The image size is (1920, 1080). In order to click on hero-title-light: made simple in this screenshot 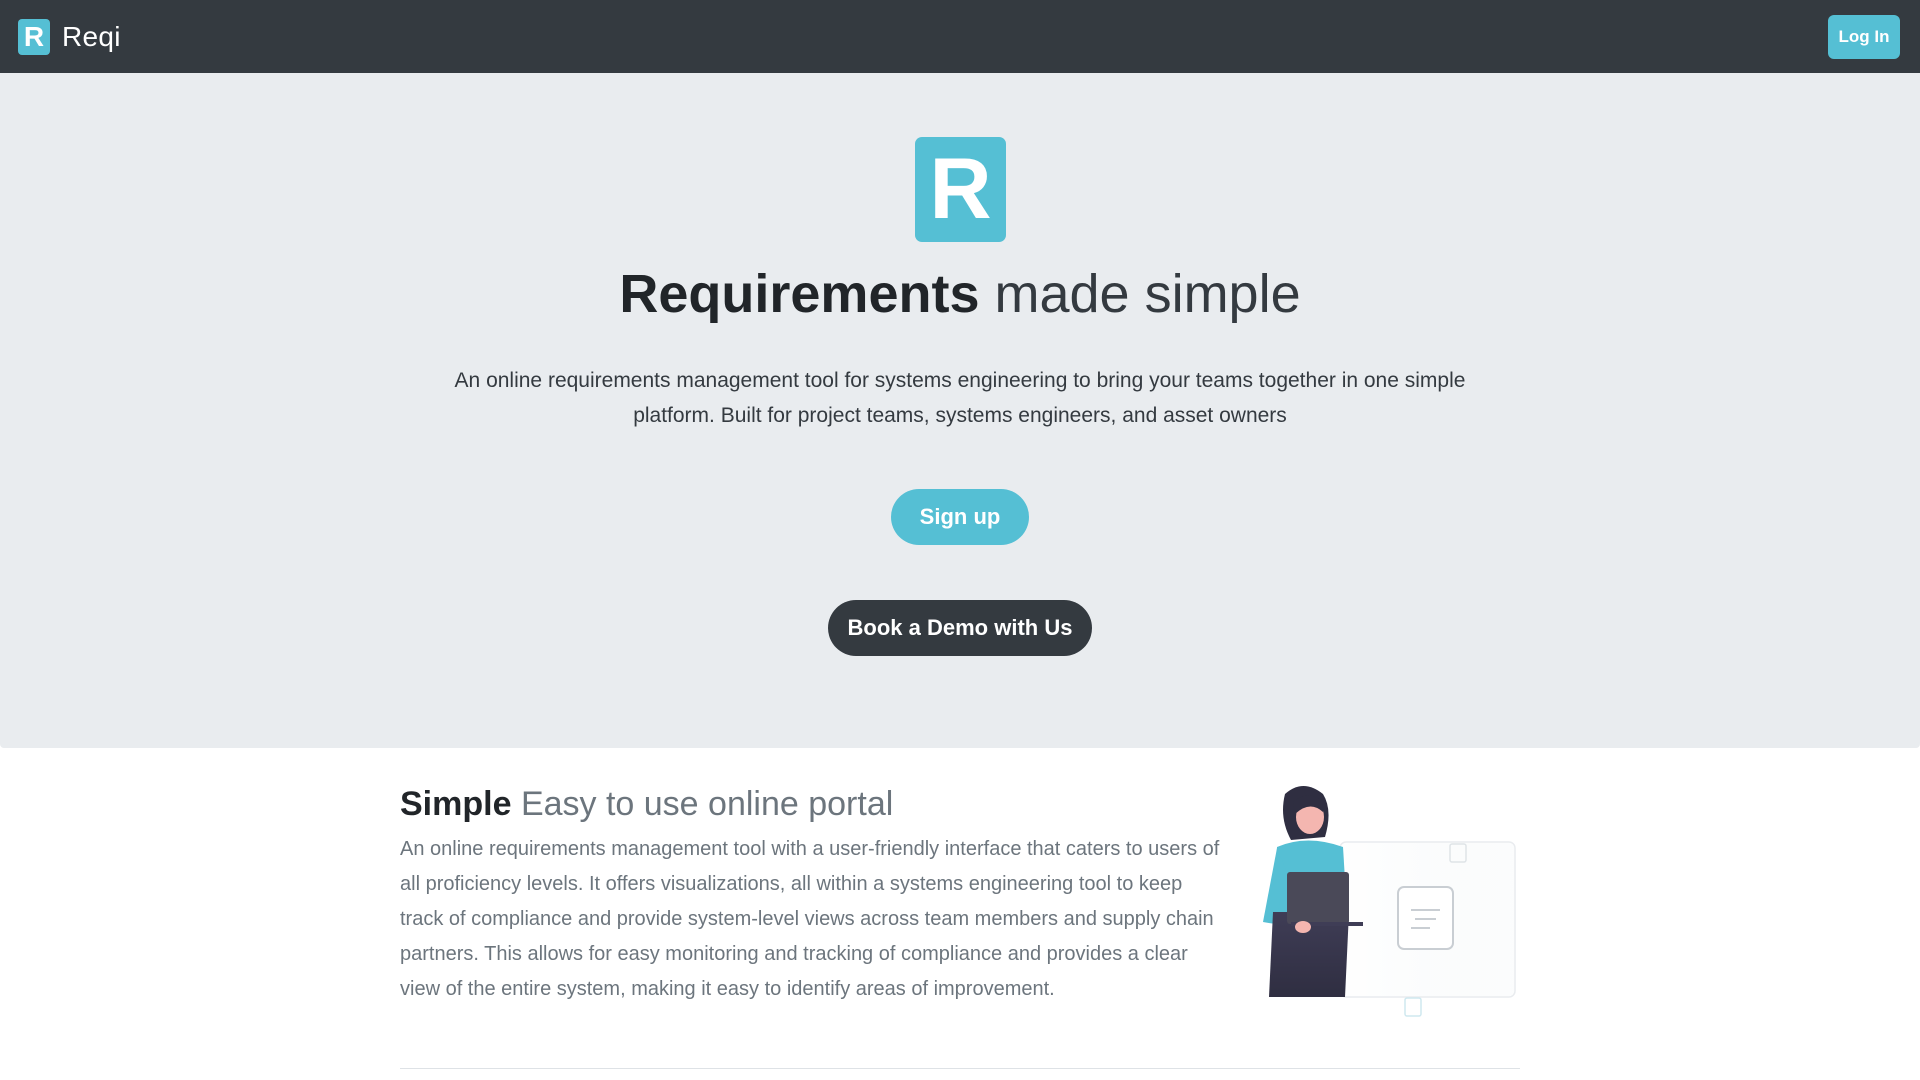, I will do `click(1147, 294)`.